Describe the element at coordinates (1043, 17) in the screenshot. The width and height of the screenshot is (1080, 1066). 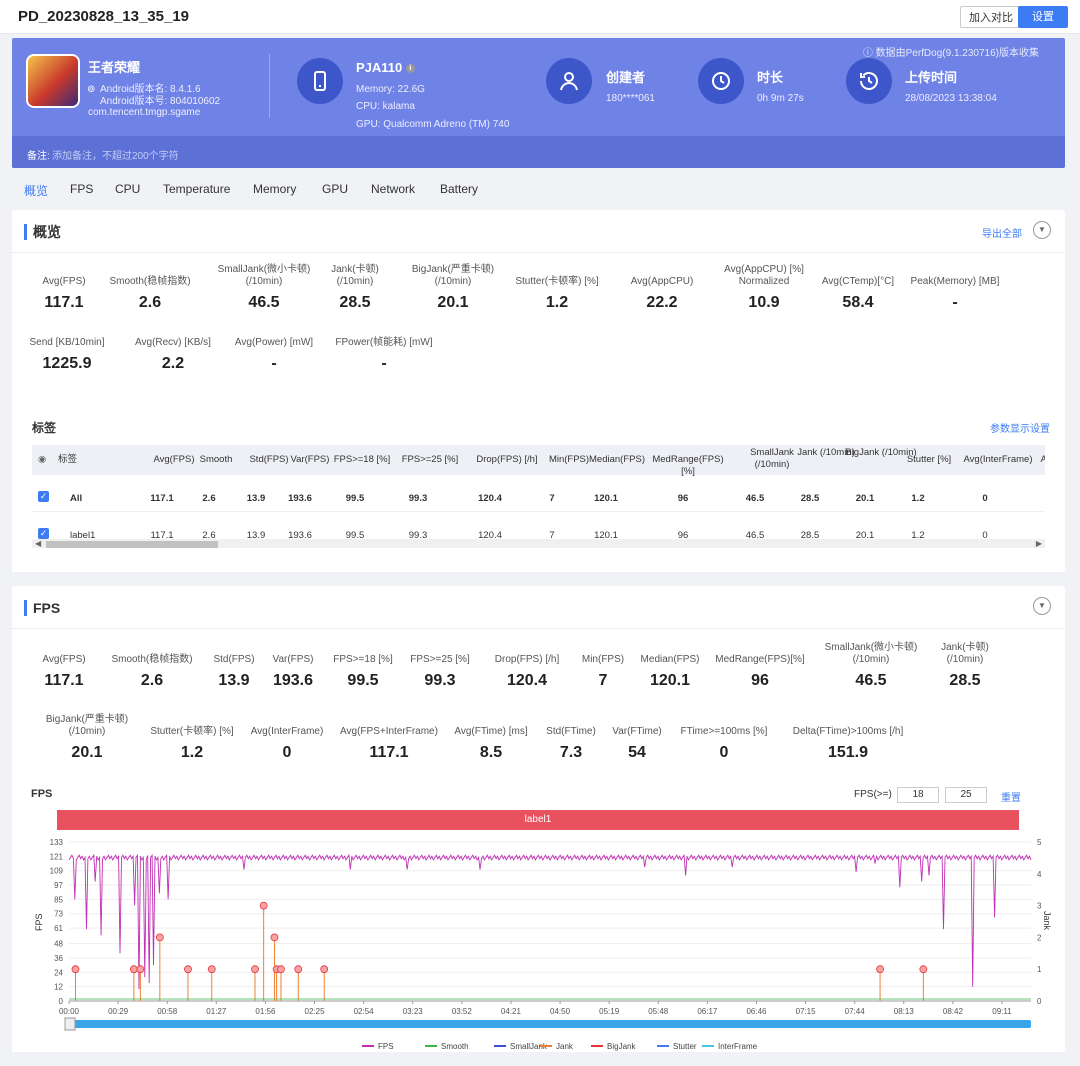
I see `settings-button: 设置` at that location.